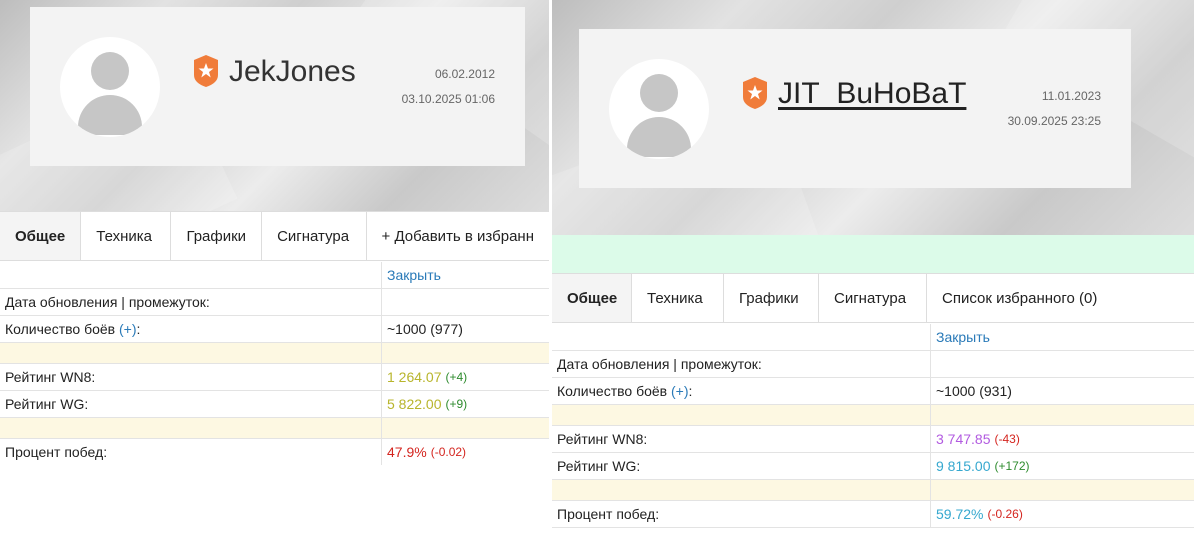 This screenshot has width=1194, height=543. I want to click on add-to-favorites-tab: + Добавить в избранн, so click(458, 236).